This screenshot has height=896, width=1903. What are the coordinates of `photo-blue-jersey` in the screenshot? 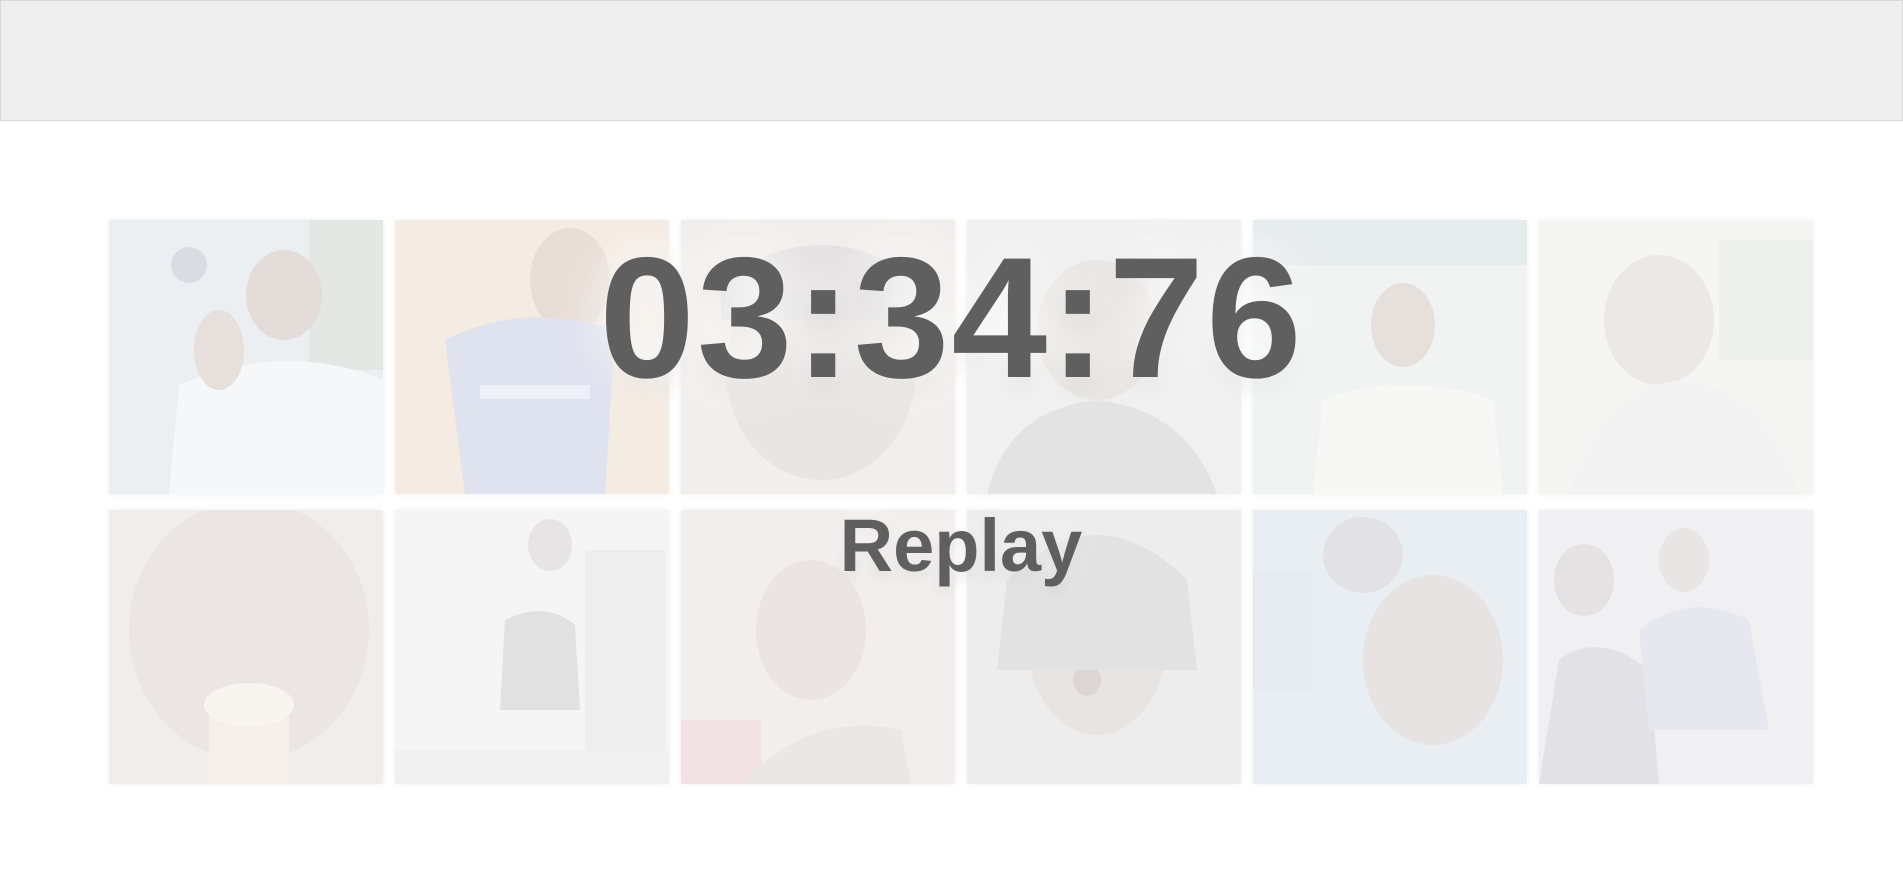 It's located at (532, 357).